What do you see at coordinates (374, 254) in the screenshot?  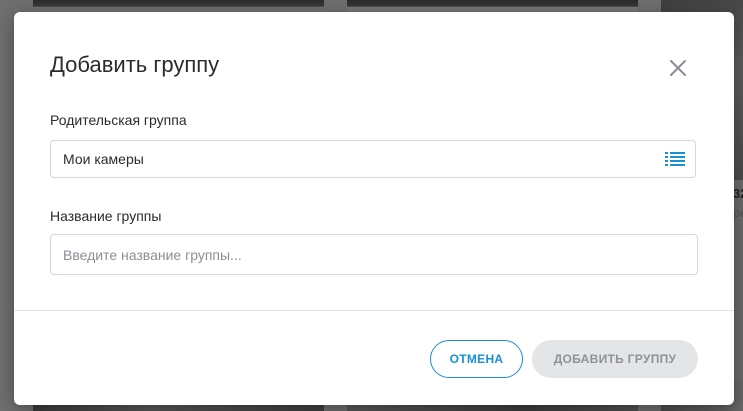 I see `group-name-input` at bounding box center [374, 254].